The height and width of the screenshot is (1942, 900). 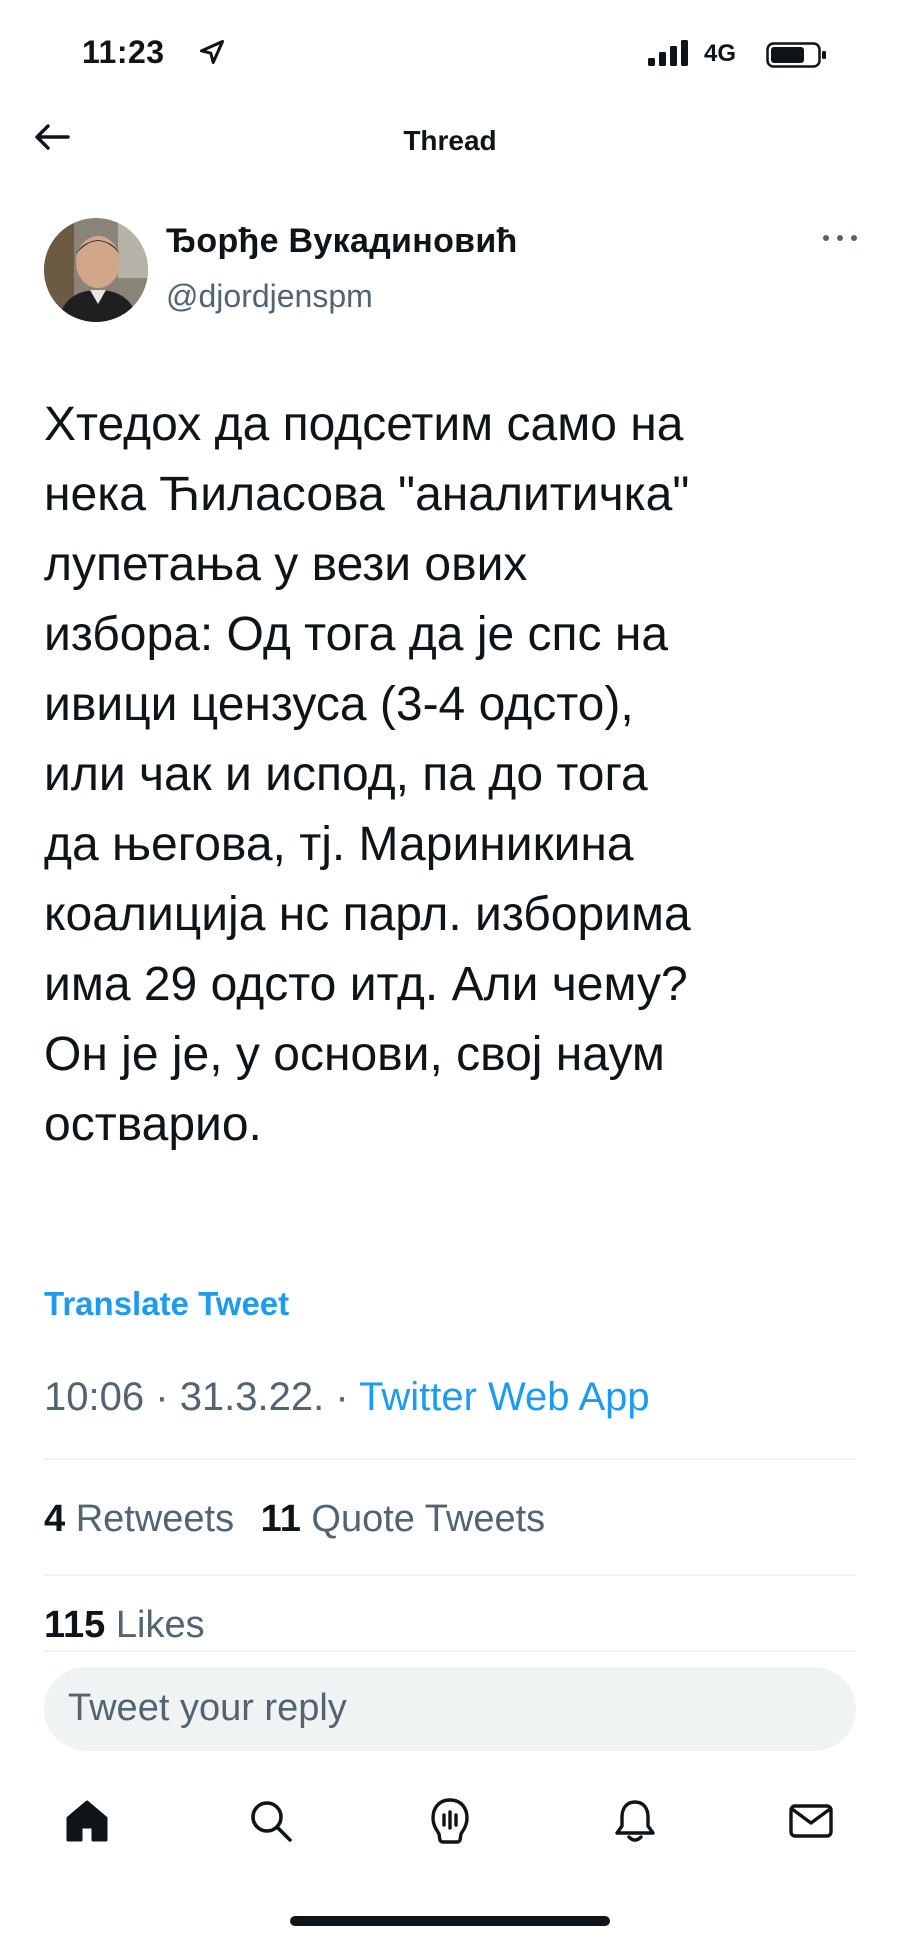 I want to click on retweets-count: 4, so click(x=55, y=1519).